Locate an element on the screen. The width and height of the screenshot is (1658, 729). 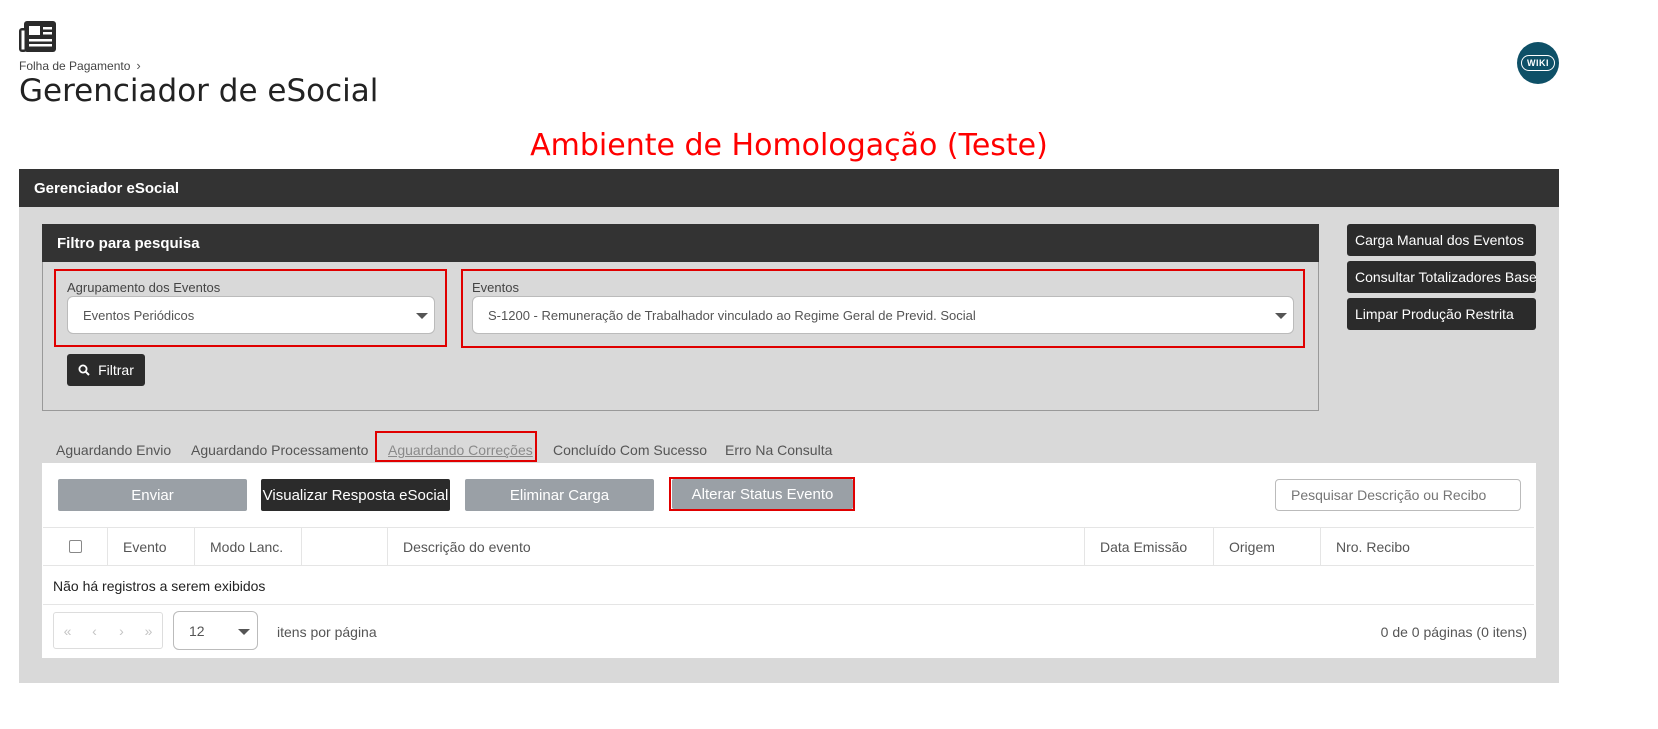
events-label: Eventos is located at coordinates (495, 287).